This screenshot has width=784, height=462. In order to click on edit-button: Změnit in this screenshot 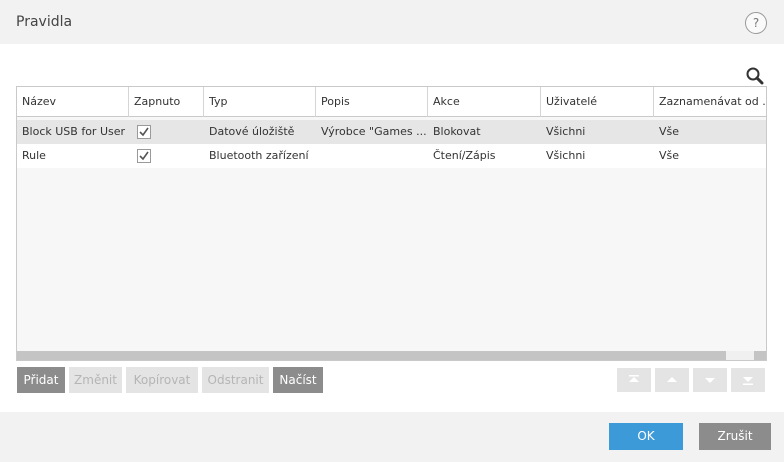, I will do `click(95, 380)`.